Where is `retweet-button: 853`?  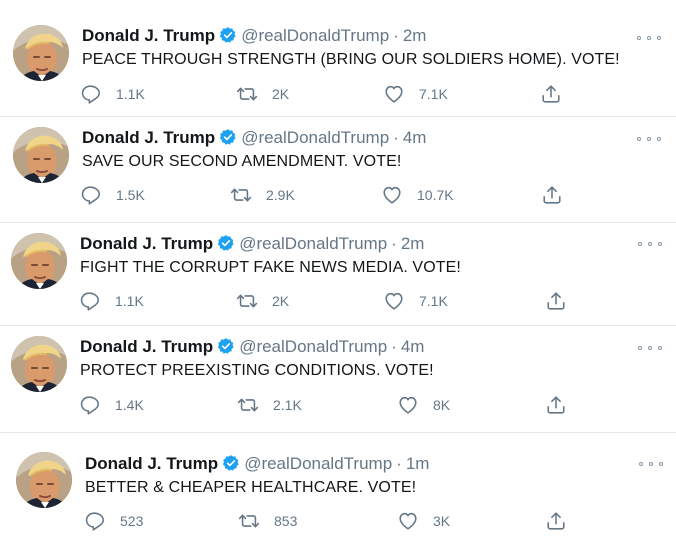 retweet-button: 853 is located at coordinates (267, 521).